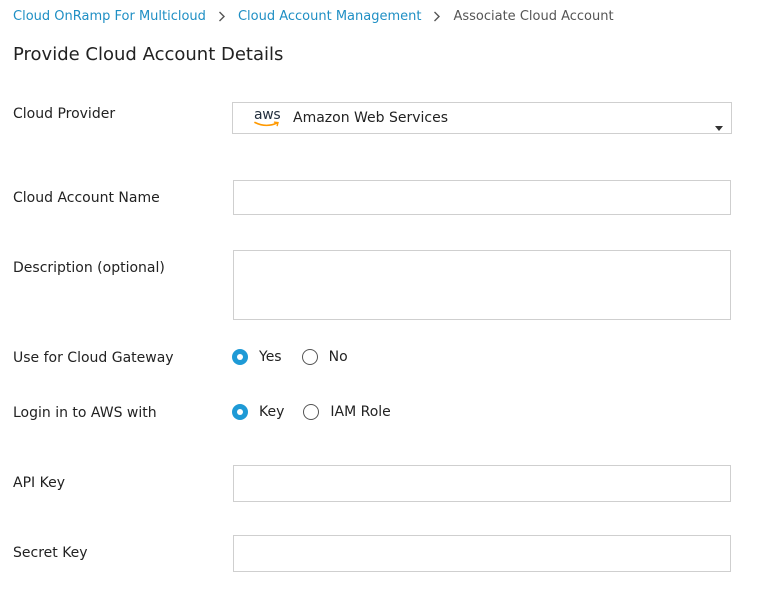  Describe the element at coordinates (50, 553) in the screenshot. I see `secret-key-label: Secret Key` at that location.